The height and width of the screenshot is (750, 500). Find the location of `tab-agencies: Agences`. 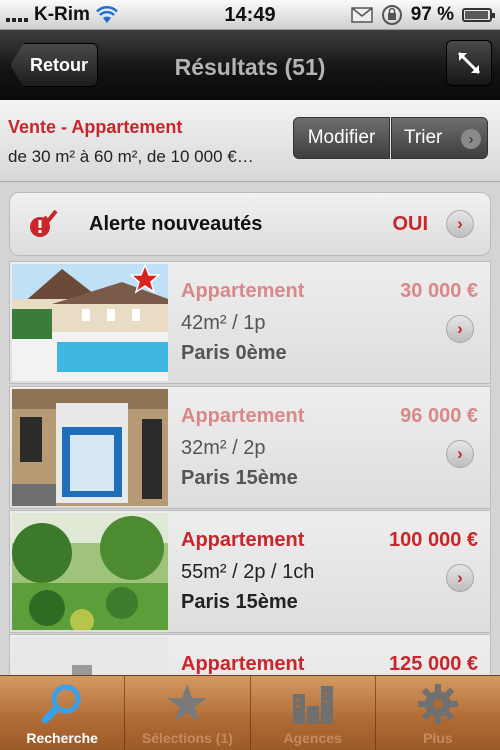

tab-agencies: Agences is located at coordinates (313, 713).